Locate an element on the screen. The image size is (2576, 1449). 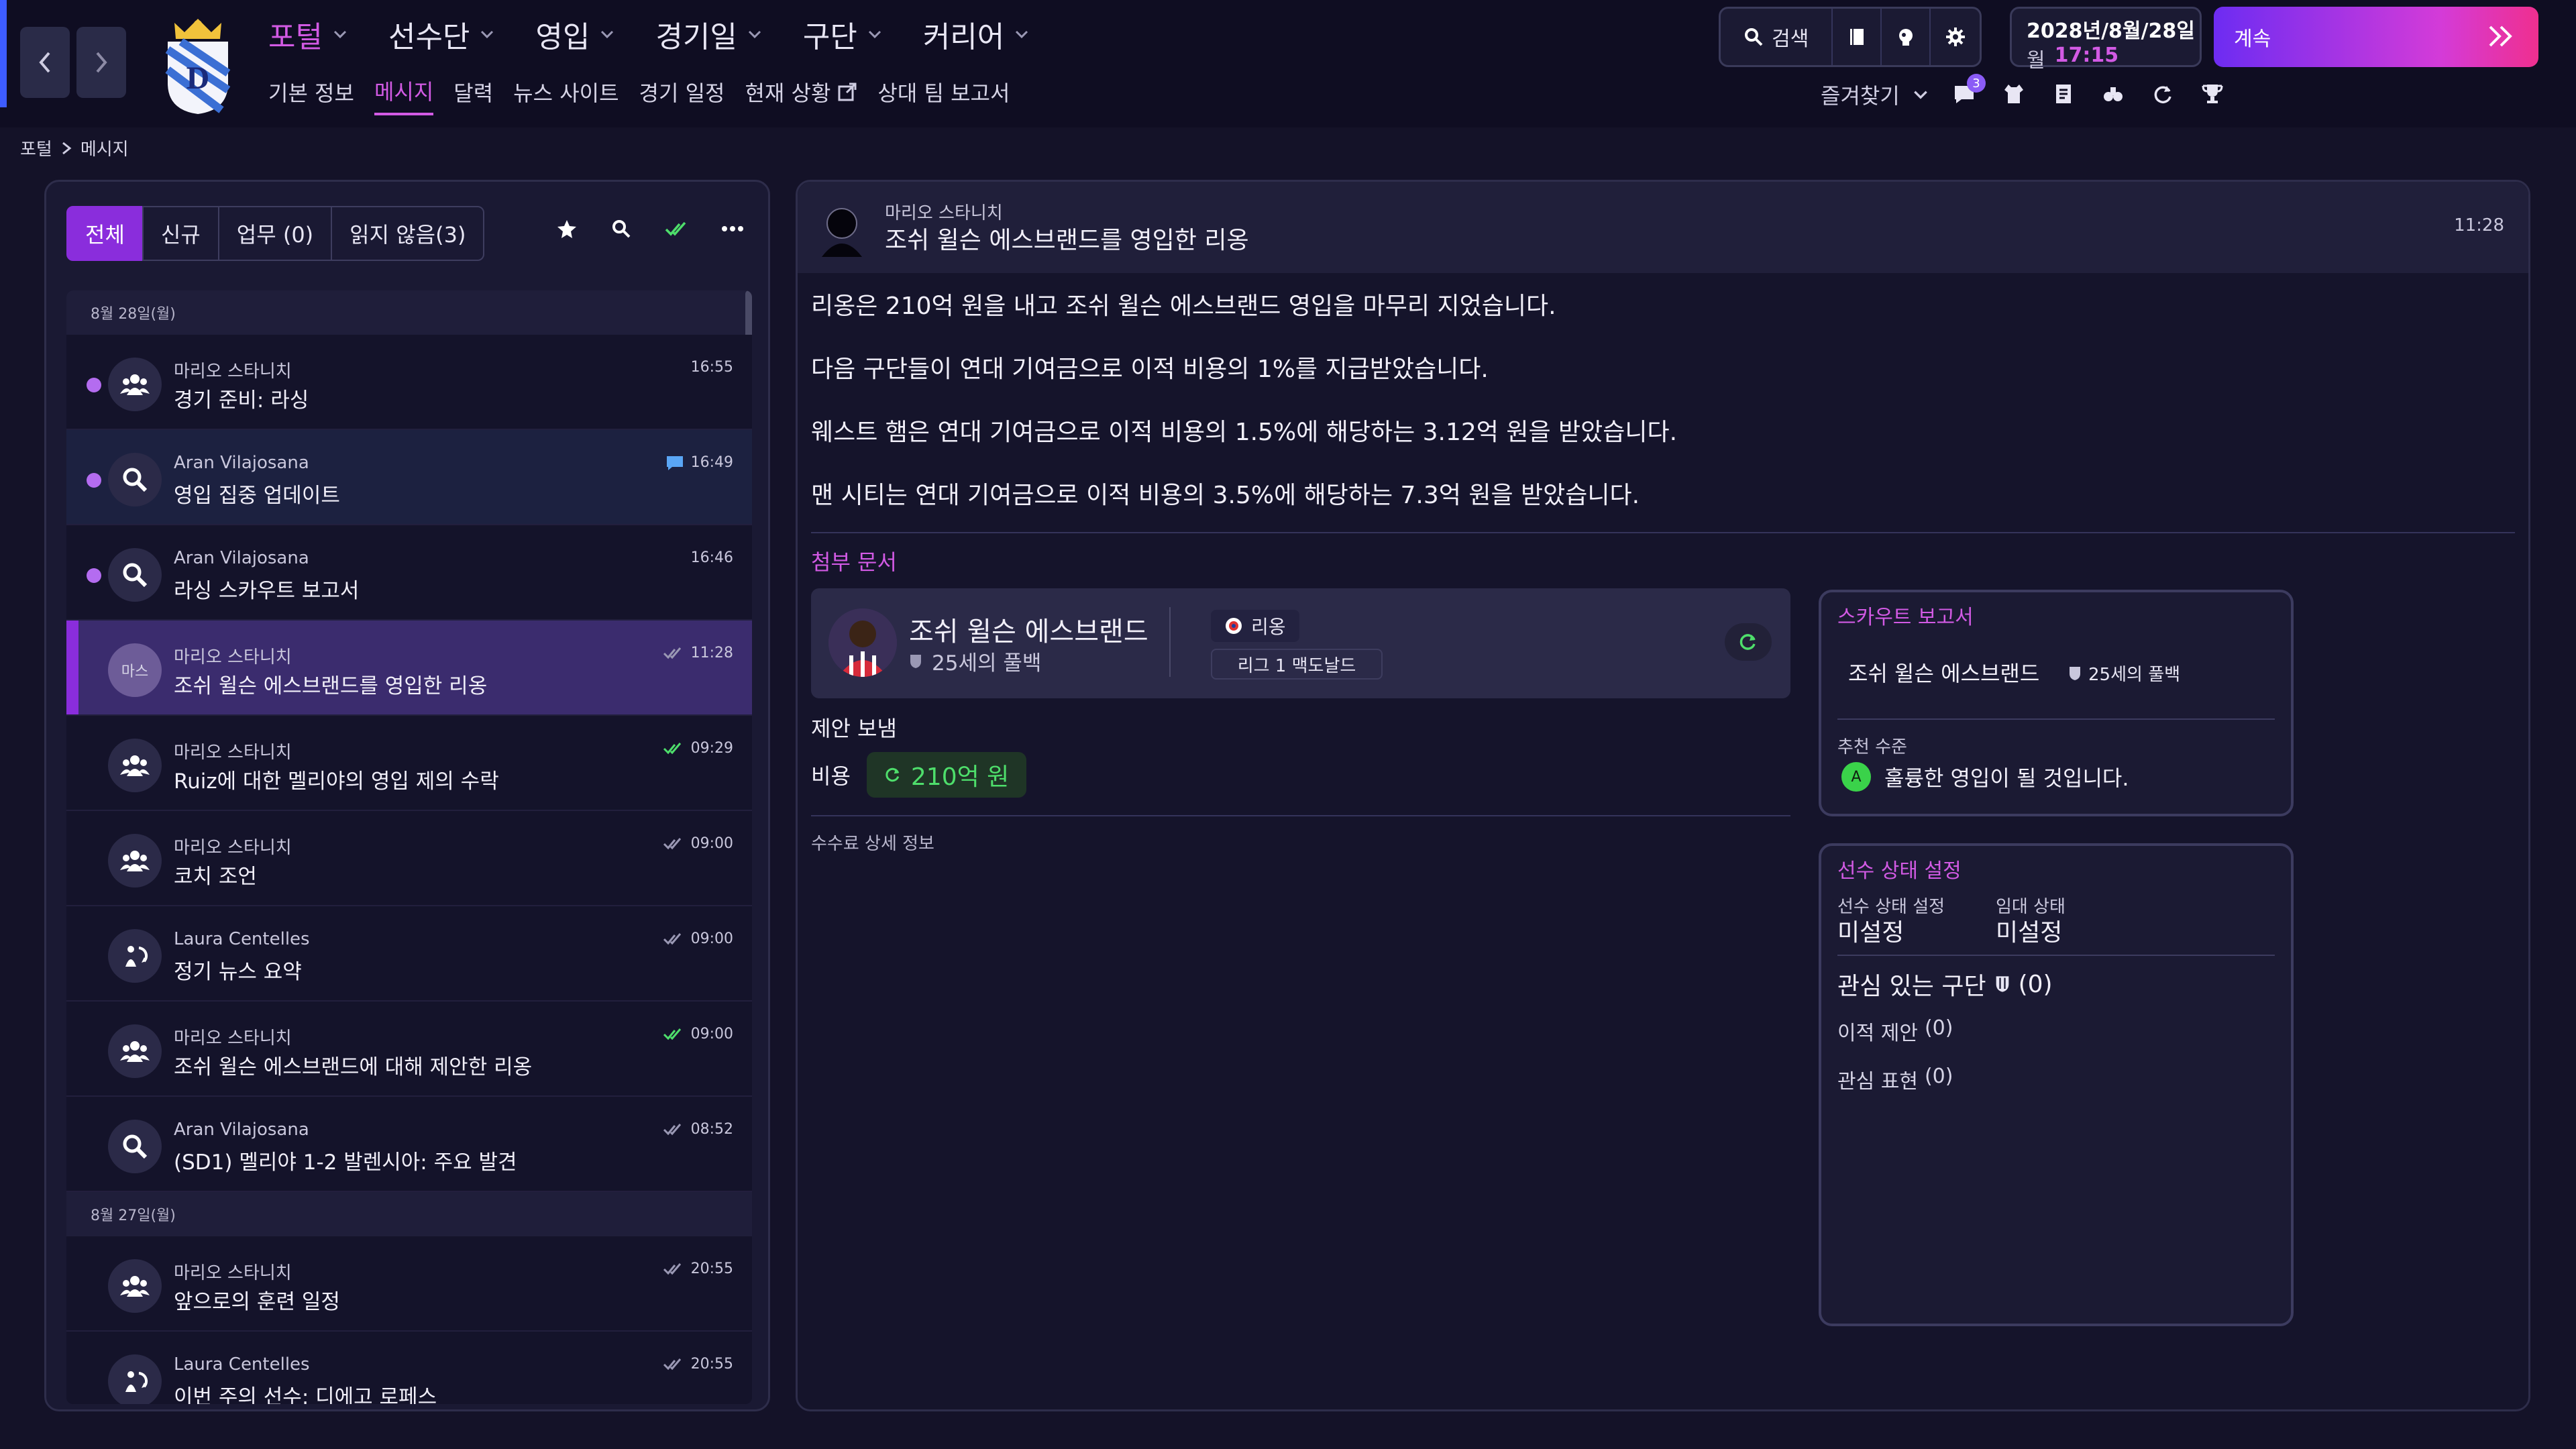
star-icon is located at coordinates (567, 228).